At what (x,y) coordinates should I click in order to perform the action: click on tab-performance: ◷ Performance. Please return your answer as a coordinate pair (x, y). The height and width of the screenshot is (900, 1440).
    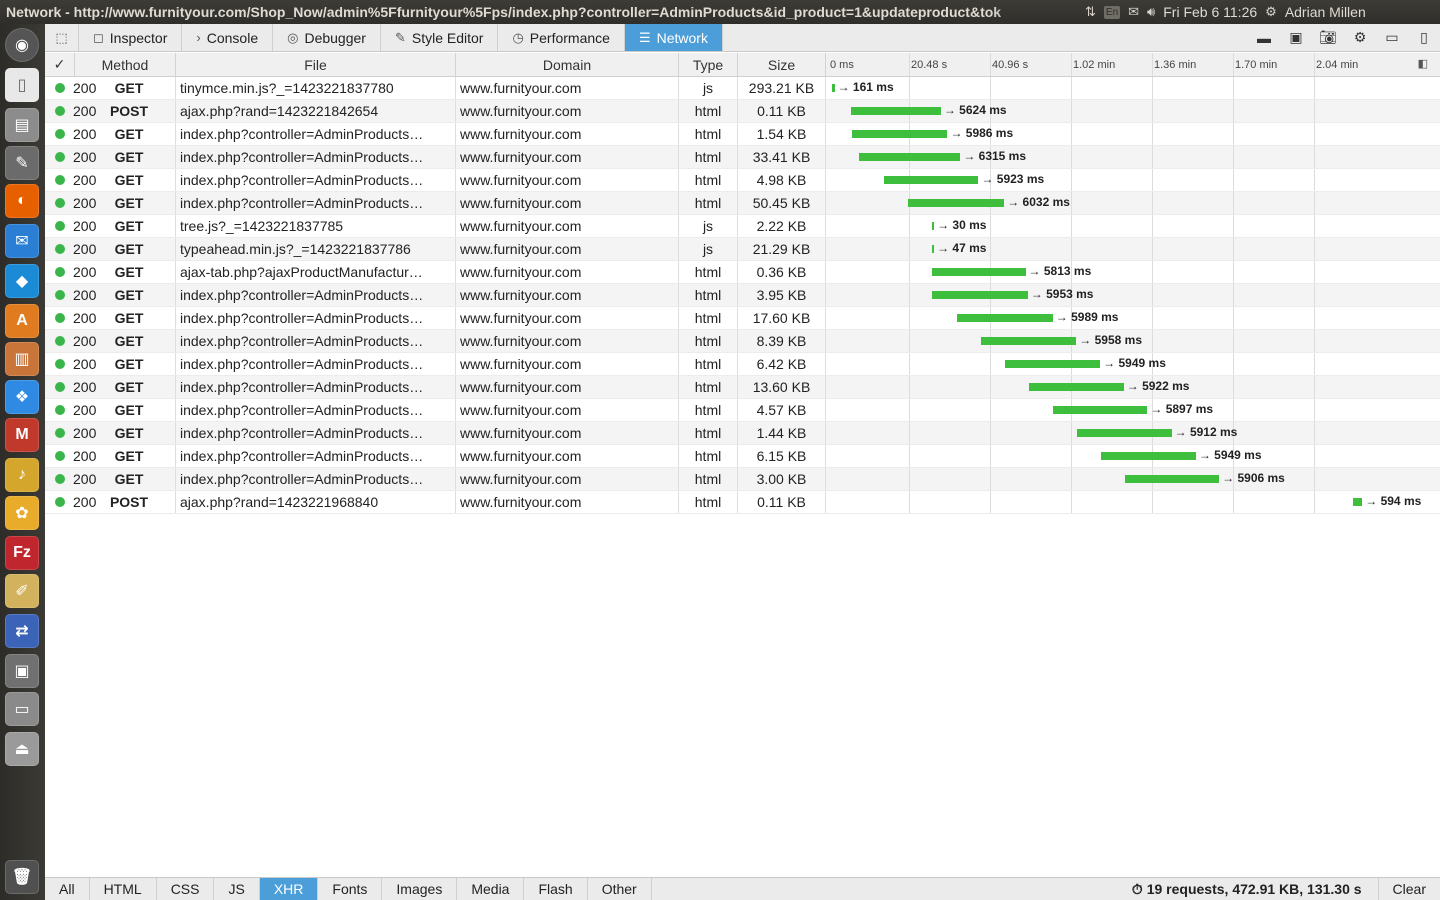
    Looking at the image, I should click on (561, 37).